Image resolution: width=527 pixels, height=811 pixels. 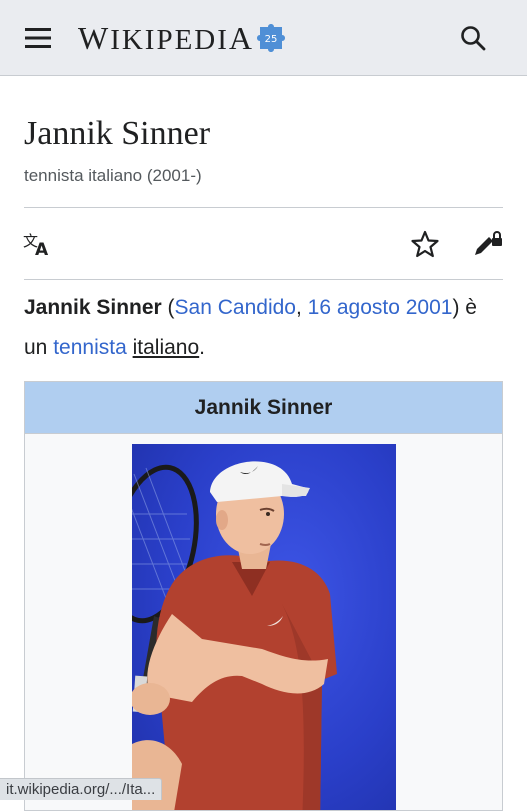 I want to click on wikipedia-logo-link: WIKIPEDIA 25, so click(x=184, y=38).